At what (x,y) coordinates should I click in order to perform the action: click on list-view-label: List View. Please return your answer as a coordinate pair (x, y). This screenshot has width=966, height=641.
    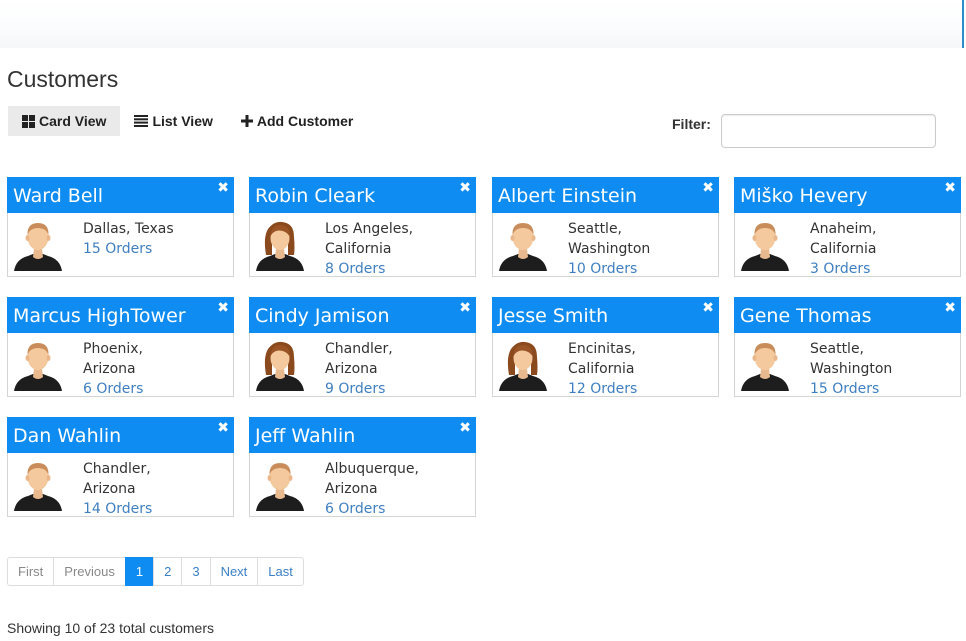
    Looking at the image, I should click on (182, 121).